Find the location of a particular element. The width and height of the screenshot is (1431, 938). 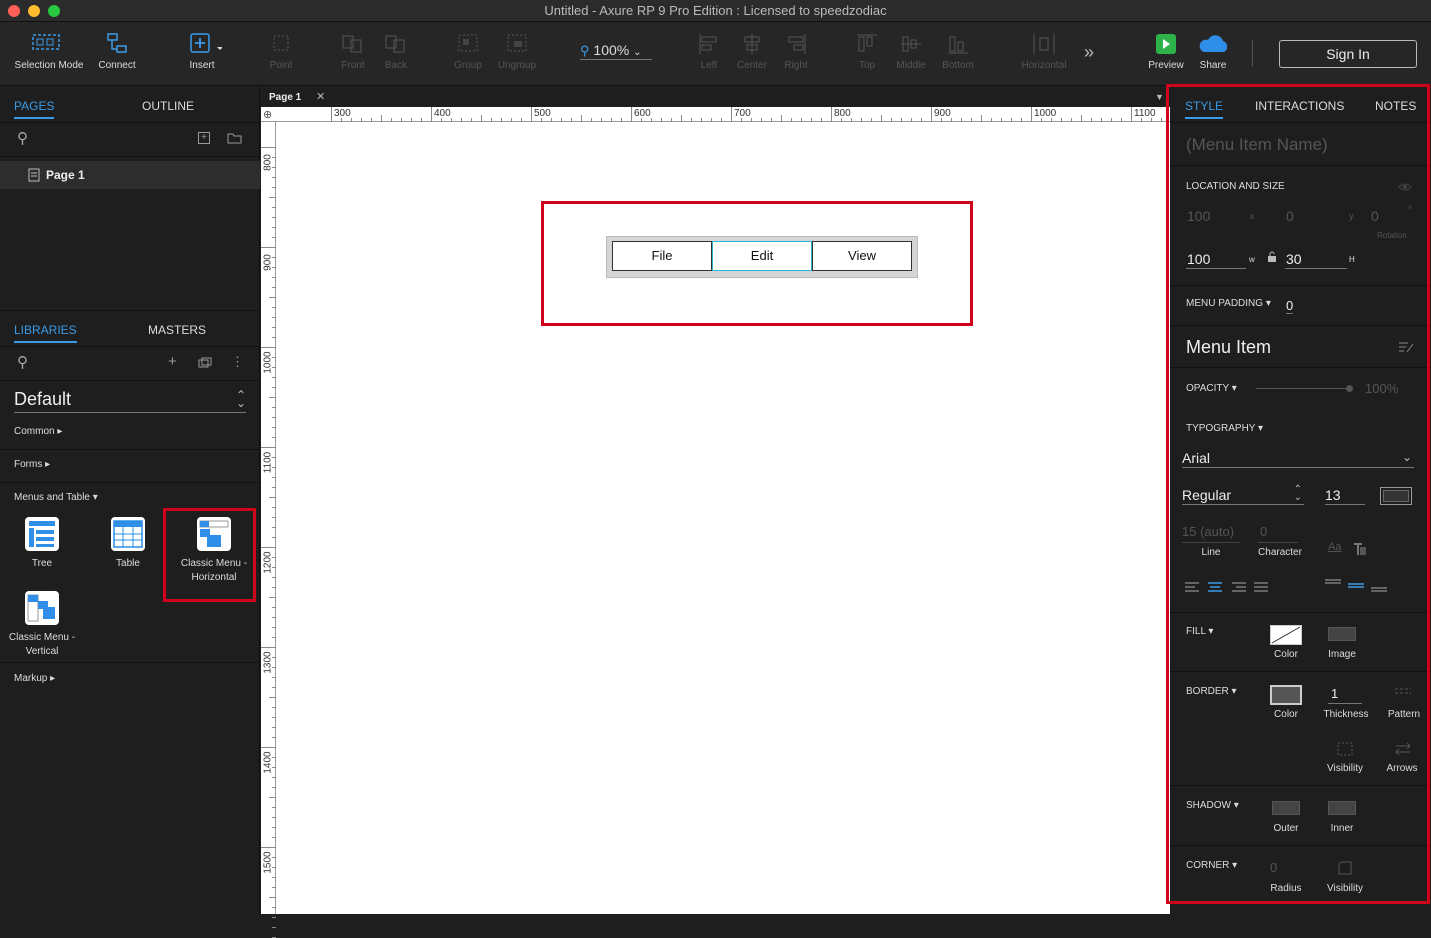

document-tab: Page 1 ✕ is located at coordinates (296, 97).